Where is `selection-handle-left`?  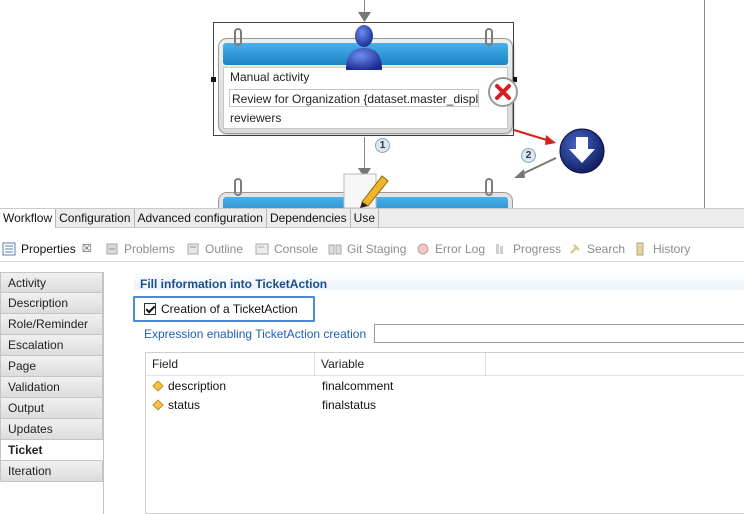 selection-handle-left is located at coordinates (213, 79).